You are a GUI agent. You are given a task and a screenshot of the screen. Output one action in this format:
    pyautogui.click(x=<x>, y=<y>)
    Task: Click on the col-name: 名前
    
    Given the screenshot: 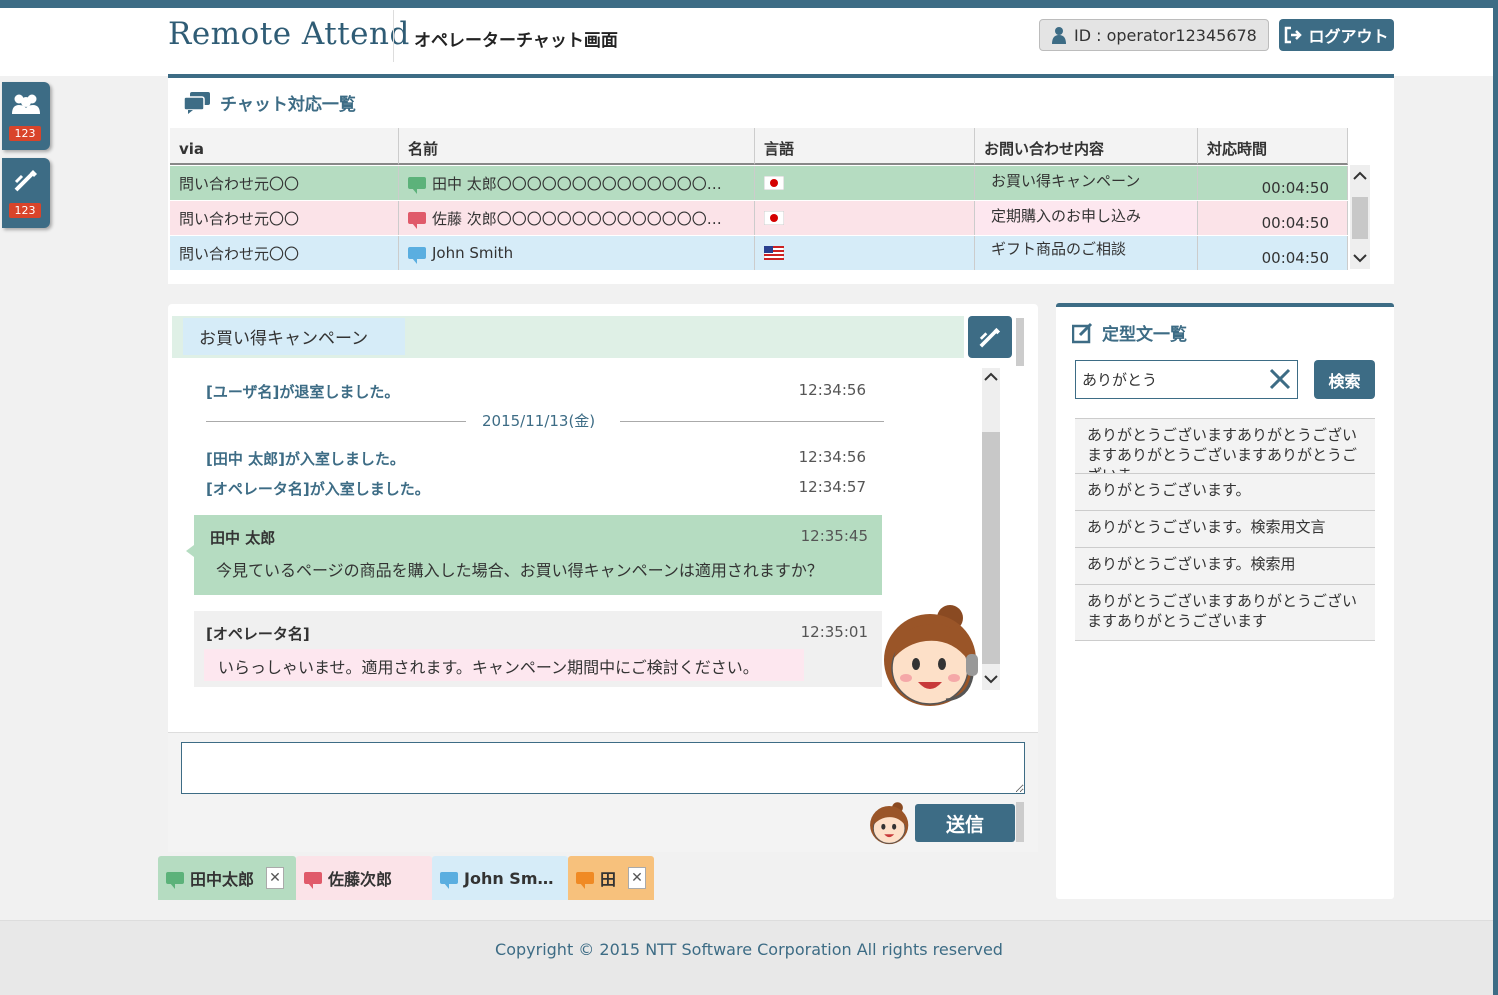 What is the action you would take?
    pyautogui.click(x=577, y=146)
    